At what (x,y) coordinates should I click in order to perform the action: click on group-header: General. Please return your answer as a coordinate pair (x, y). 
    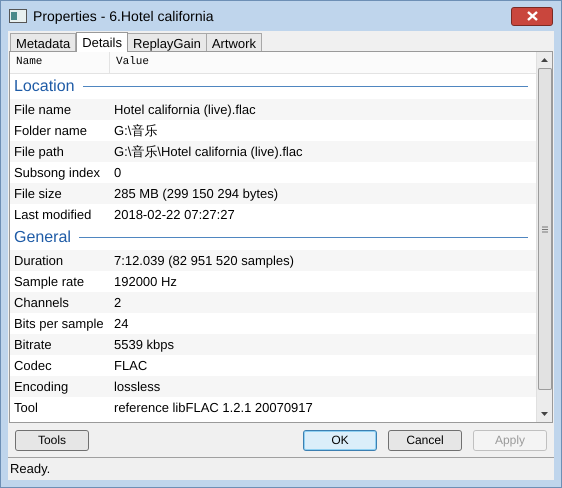
    Looking at the image, I should click on (42, 238).